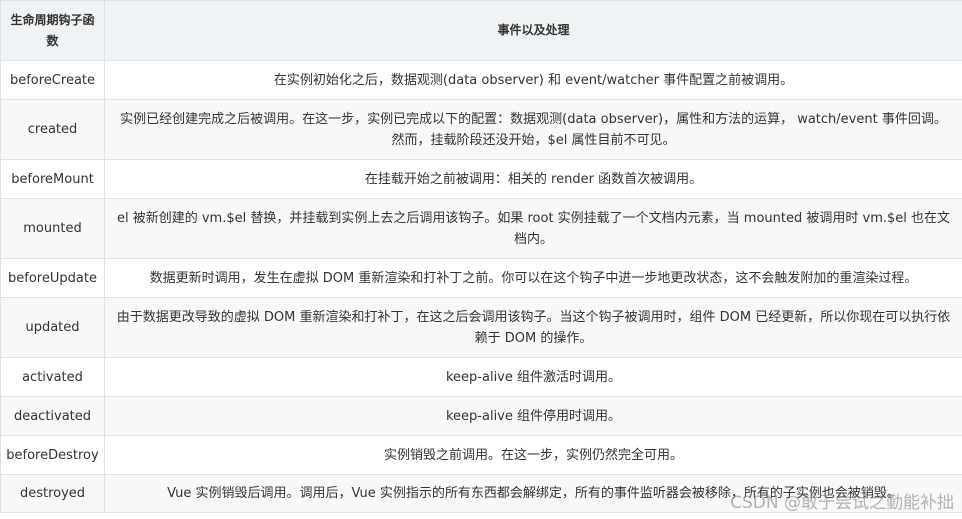 The image size is (962, 519). Describe the element at coordinates (533, 377) in the screenshot. I see `hook-description: keep-alive 组件激活时调用。` at that location.